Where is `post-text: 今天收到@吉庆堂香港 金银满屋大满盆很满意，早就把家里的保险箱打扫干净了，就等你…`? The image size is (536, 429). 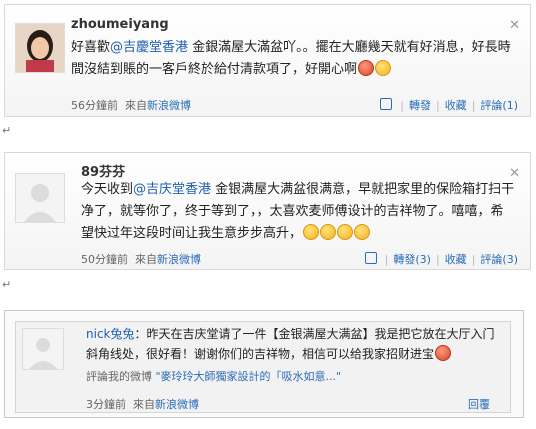
post-text: 今天收到@吉庆堂香港 金银满屋大满盆很满意，早就把家里的保险箱打扫干净了，就等你… is located at coordinates (298, 211).